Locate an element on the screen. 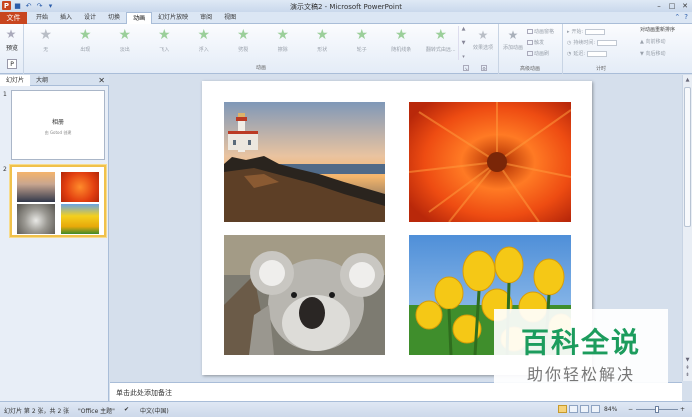  zoom-slider-knob is located at coordinates (657, 409).